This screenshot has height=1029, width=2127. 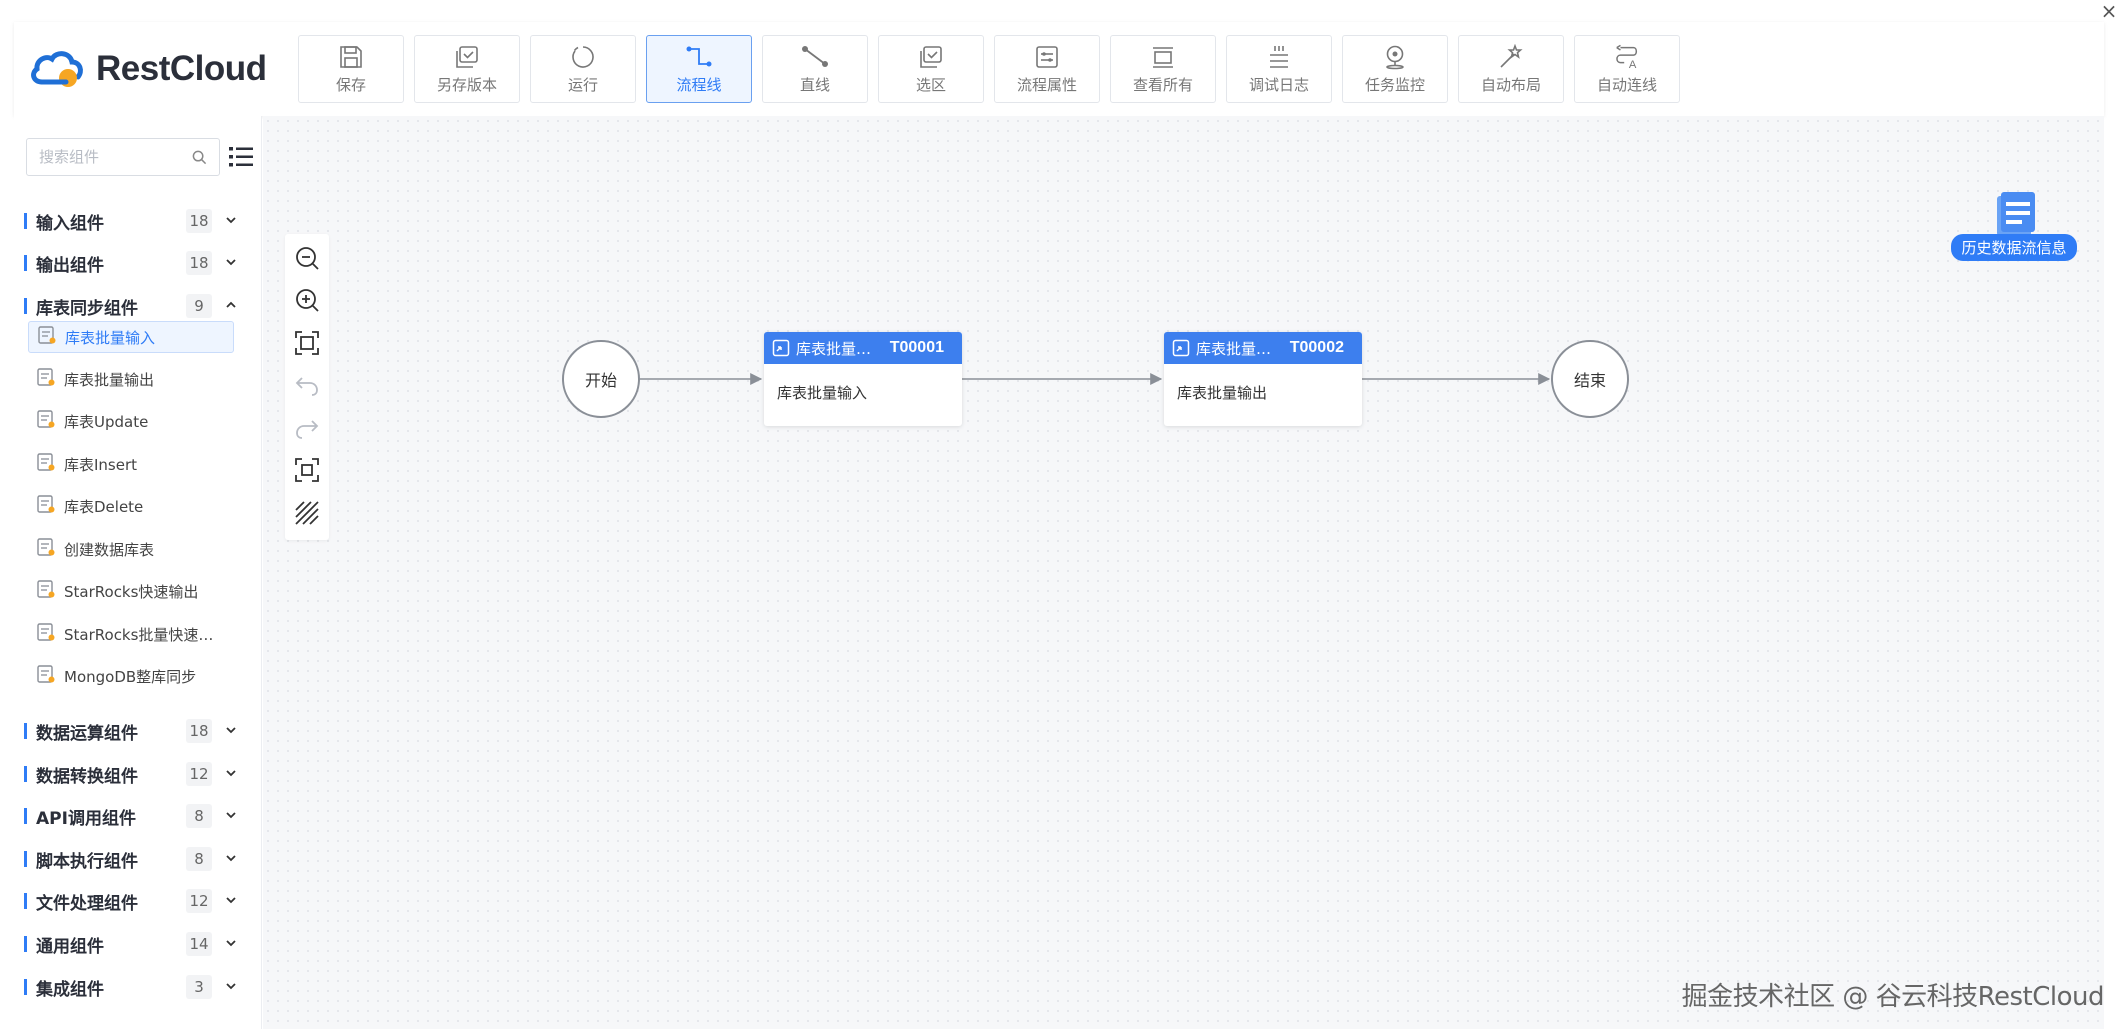 I want to click on component-name: 库表Delete, so click(x=104, y=506).